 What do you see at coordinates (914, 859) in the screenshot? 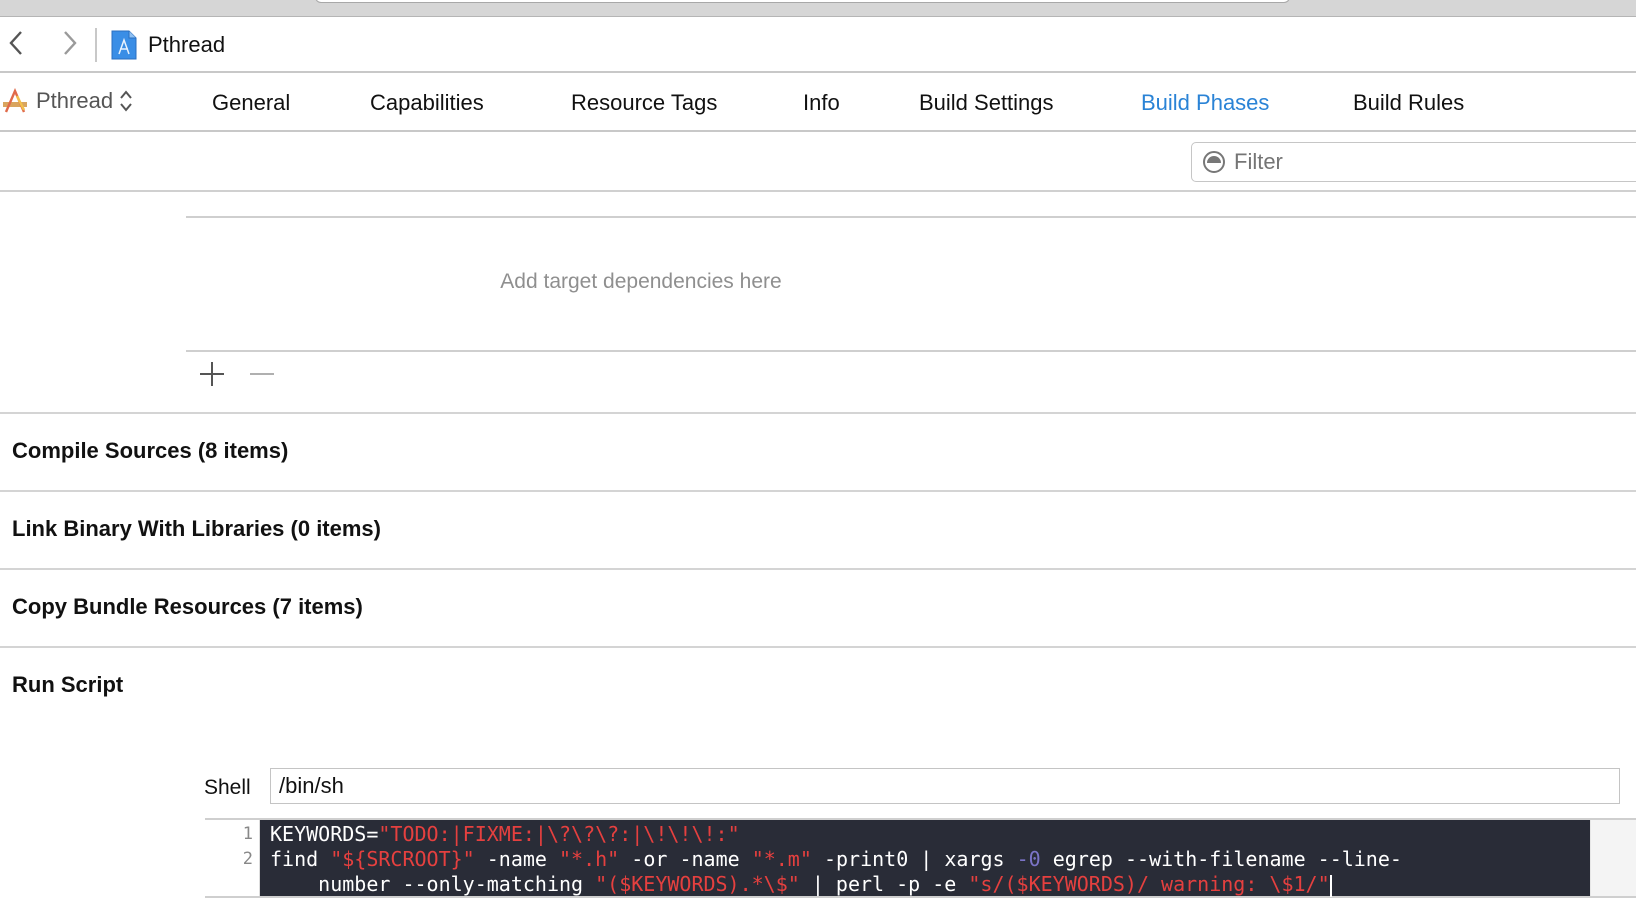
I see `code-text: -print0 | xargs` at bounding box center [914, 859].